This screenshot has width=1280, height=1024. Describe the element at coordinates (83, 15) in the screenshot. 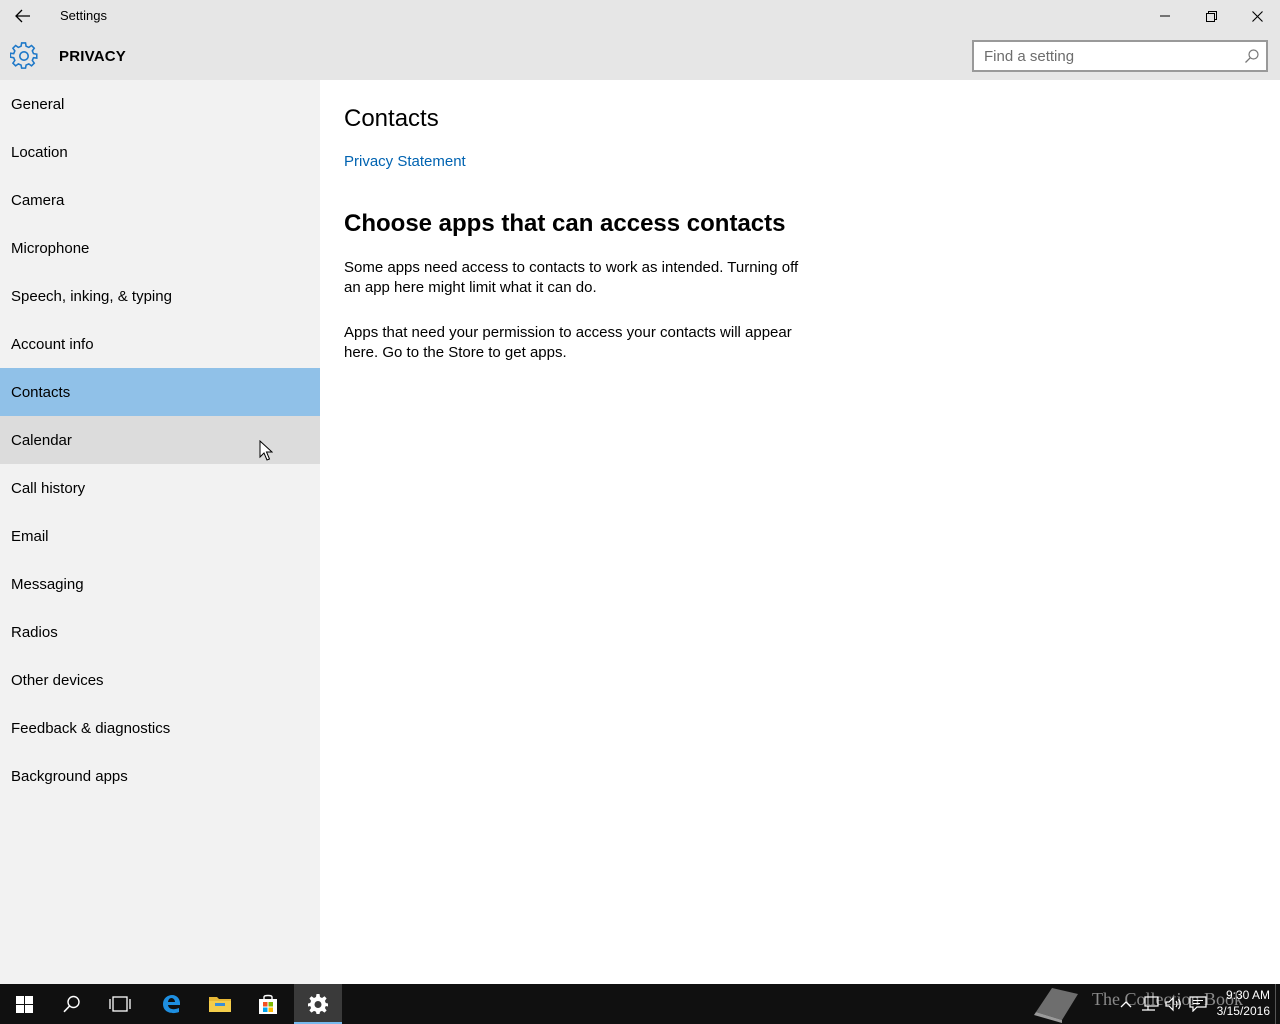

I see `window-title: Settings` at that location.